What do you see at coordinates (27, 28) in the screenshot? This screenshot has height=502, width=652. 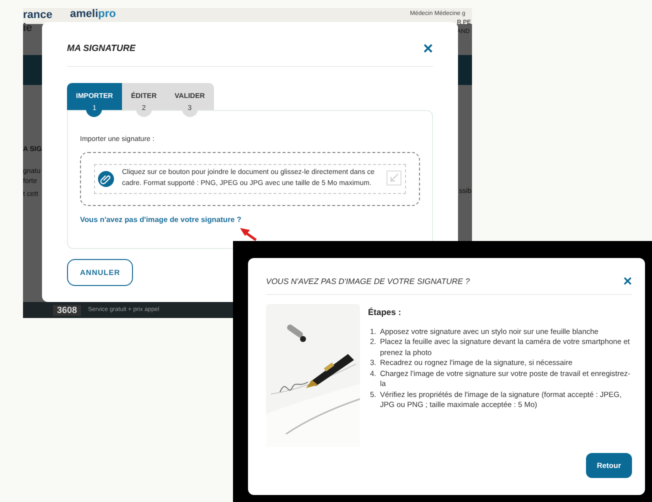 I see `logo-text: ie` at bounding box center [27, 28].